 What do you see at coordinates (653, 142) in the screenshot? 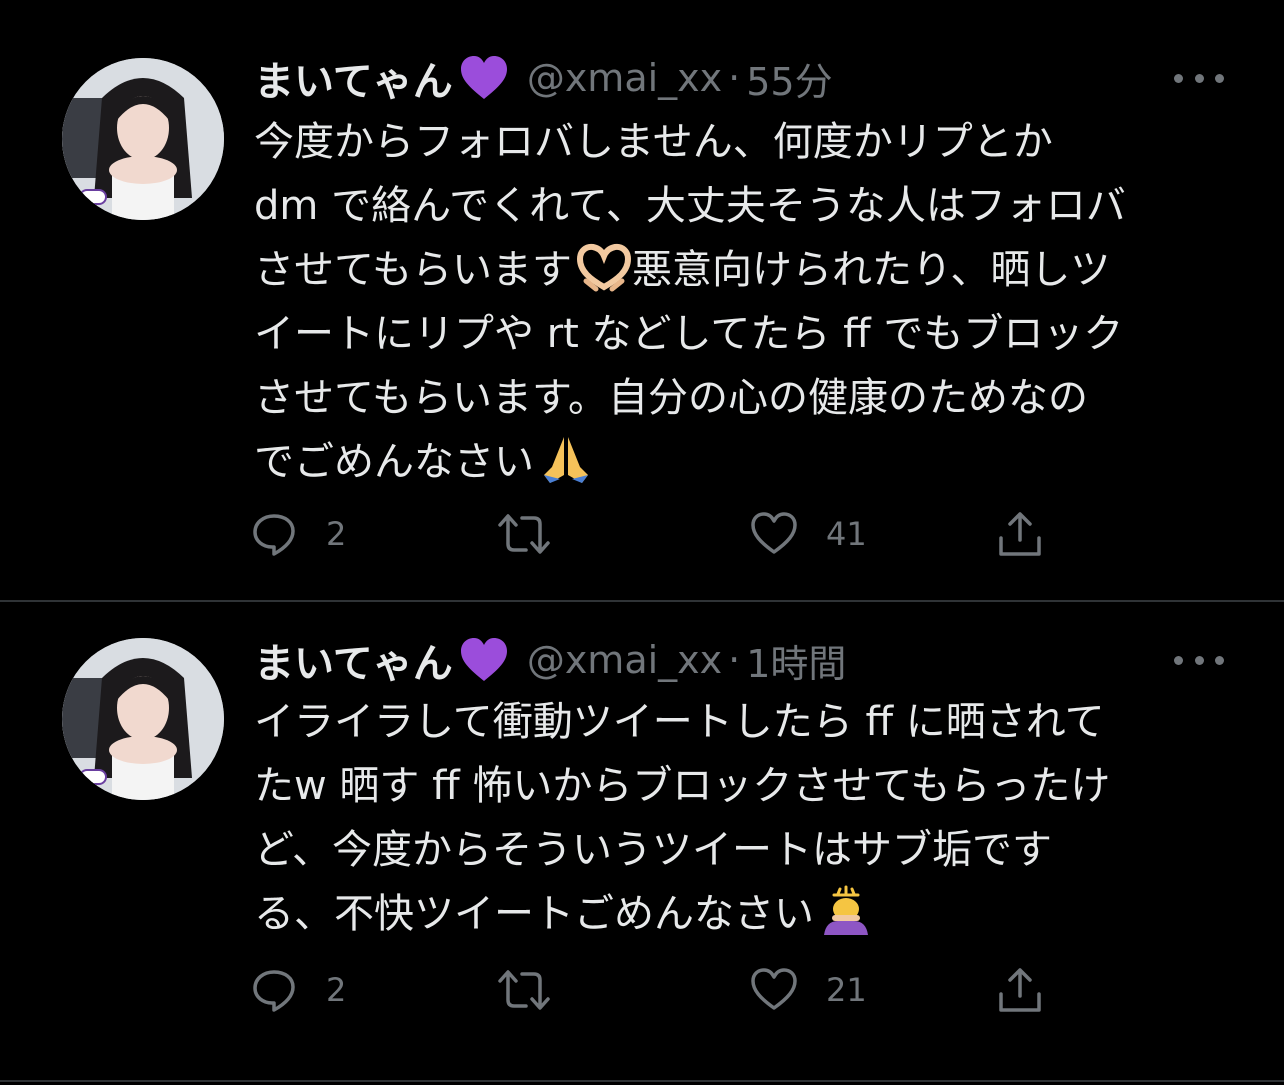
I see `tweet-line: 今度からフォロバしません、何度かリプとか` at bounding box center [653, 142].